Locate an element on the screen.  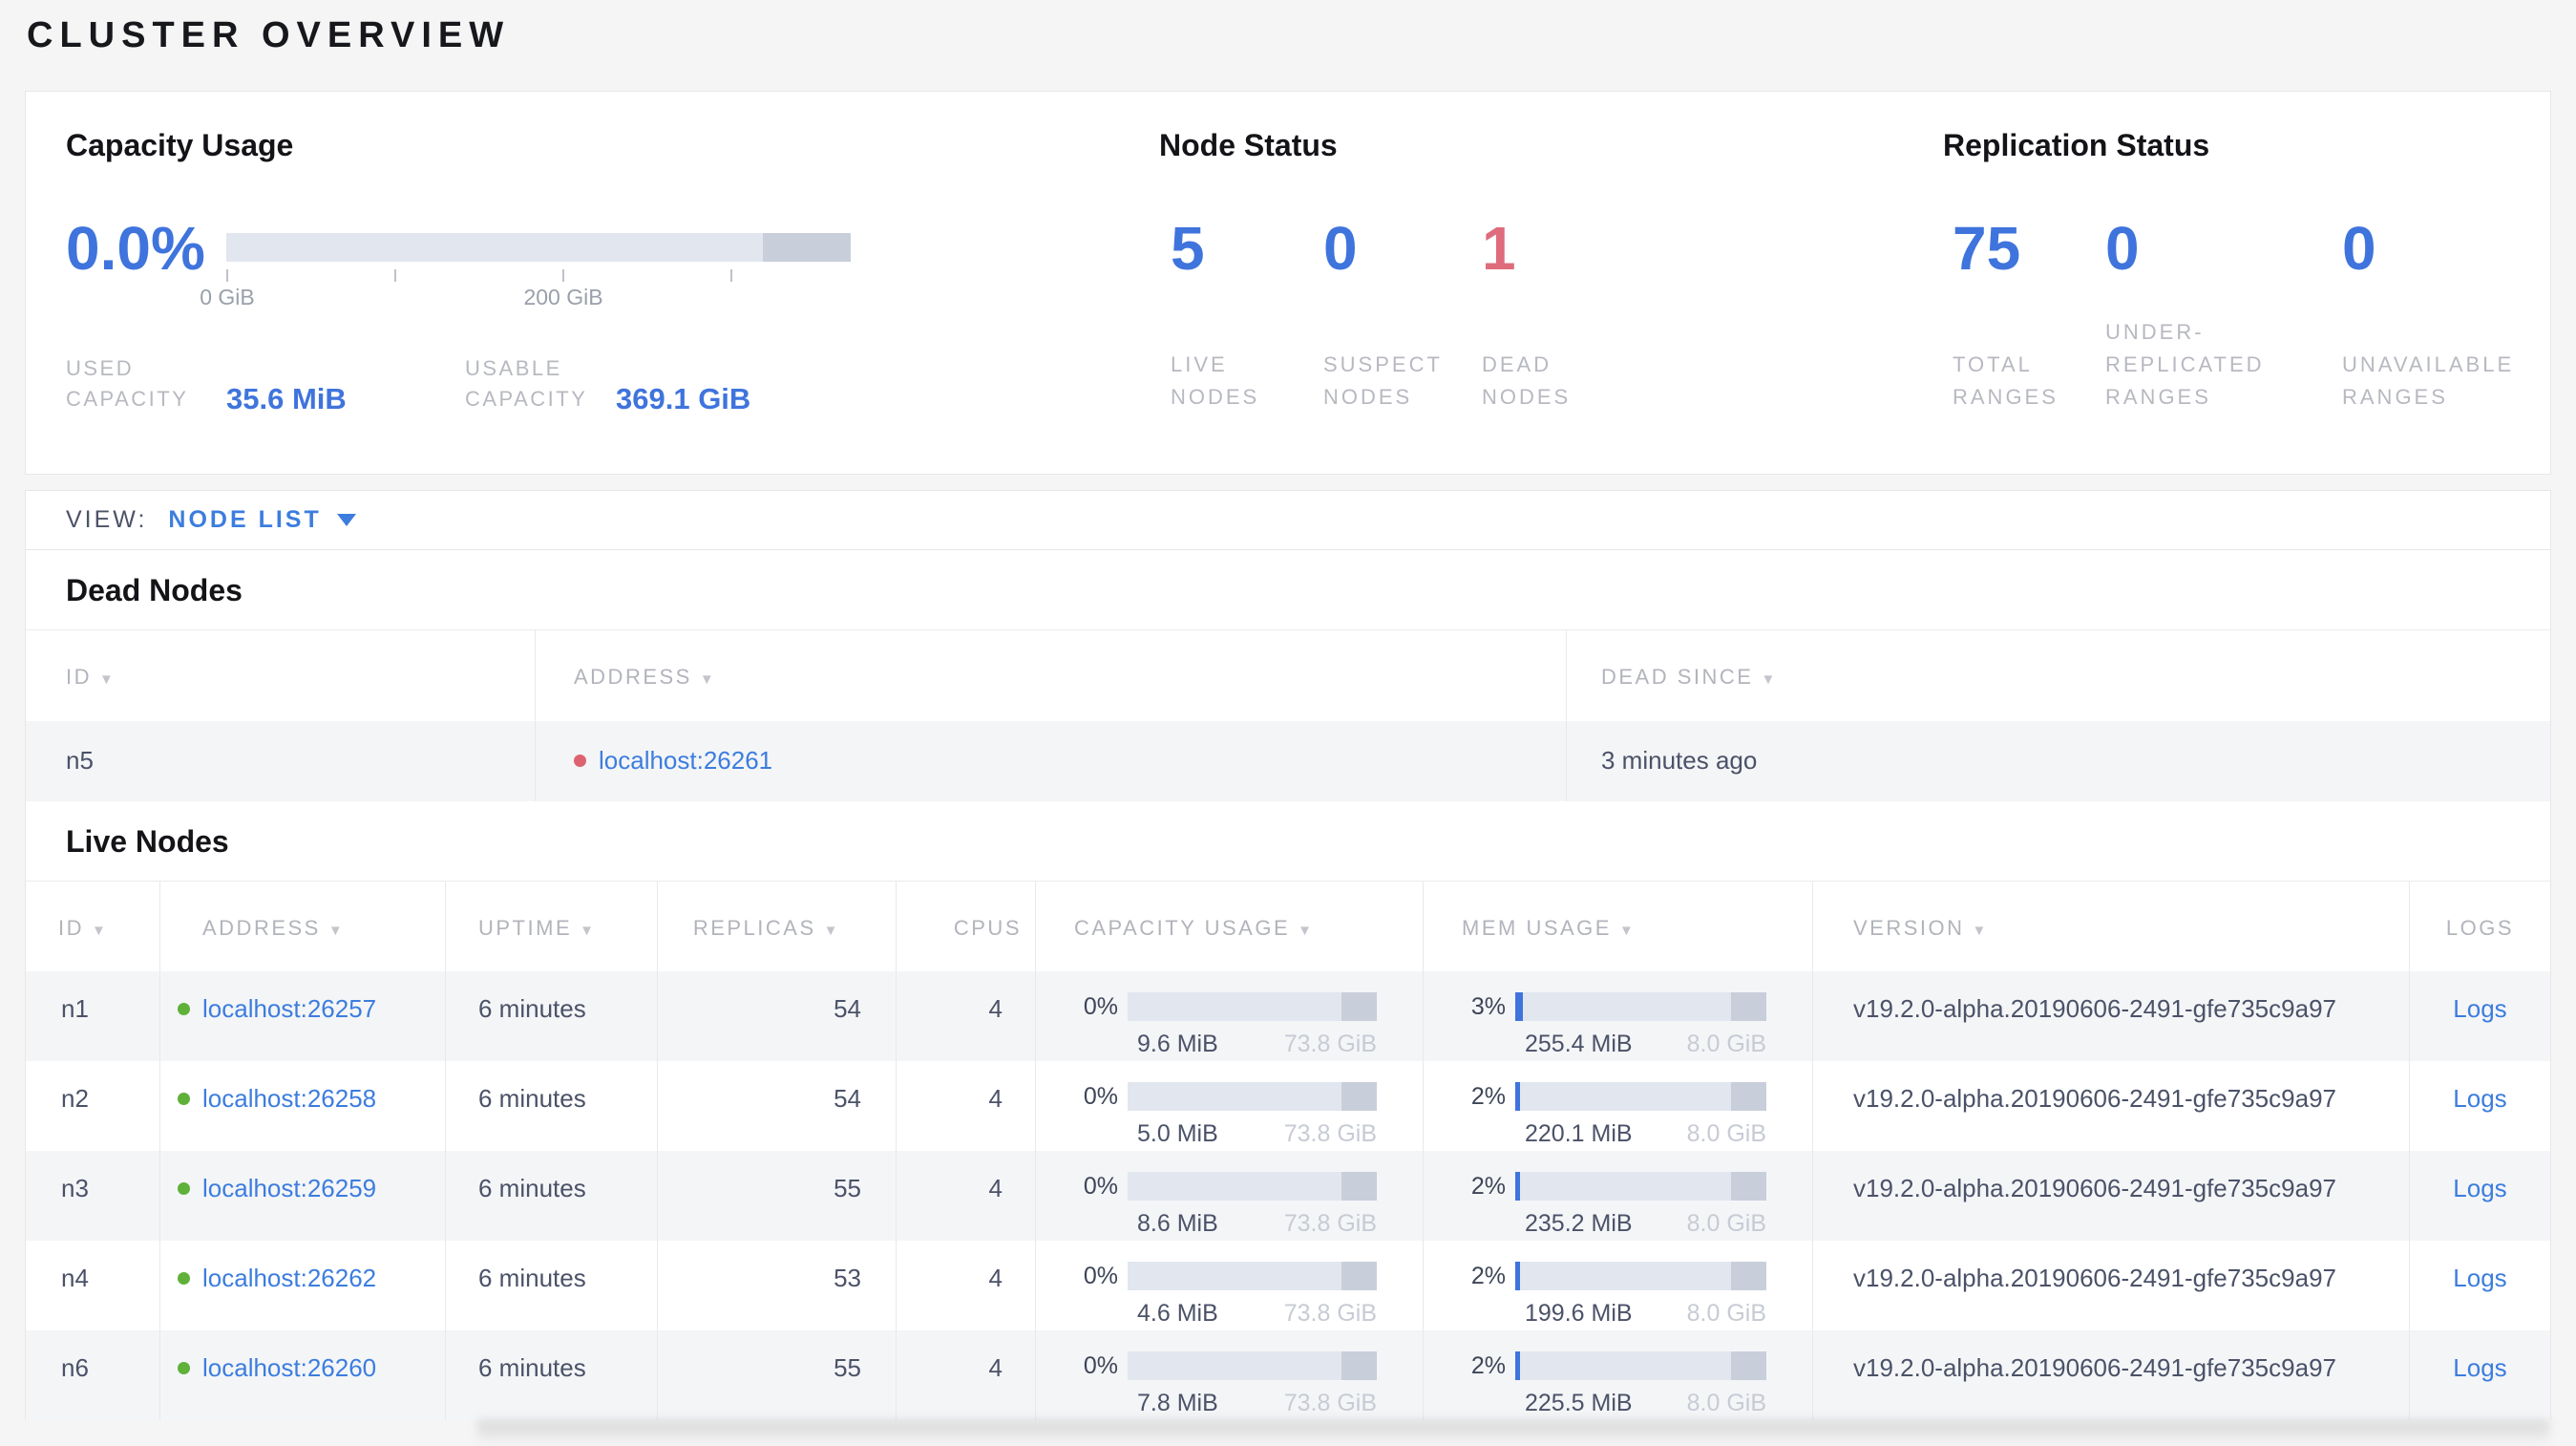
dead-since: 3 minutes ago is located at coordinates (1679, 761).